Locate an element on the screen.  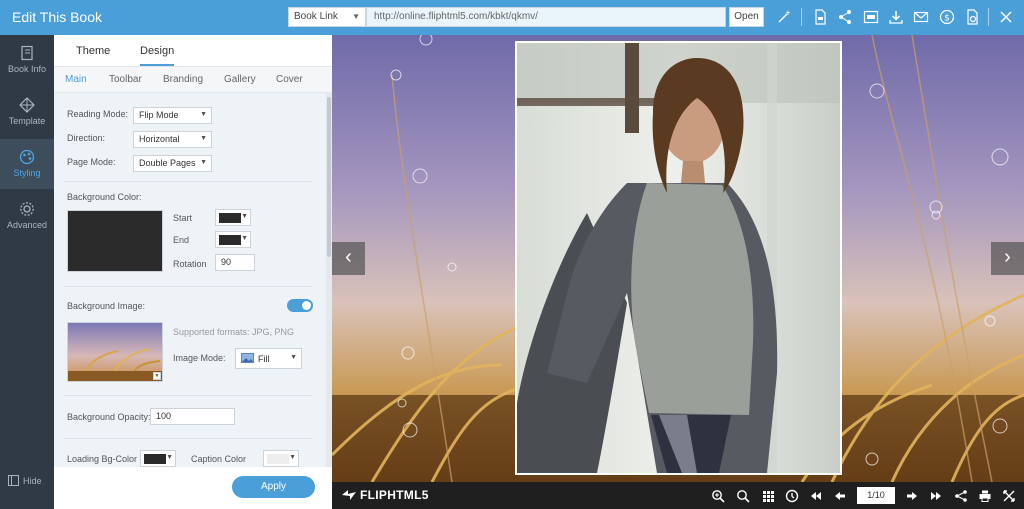
direction-value: Horizontal is located at coordinates (159, 139).